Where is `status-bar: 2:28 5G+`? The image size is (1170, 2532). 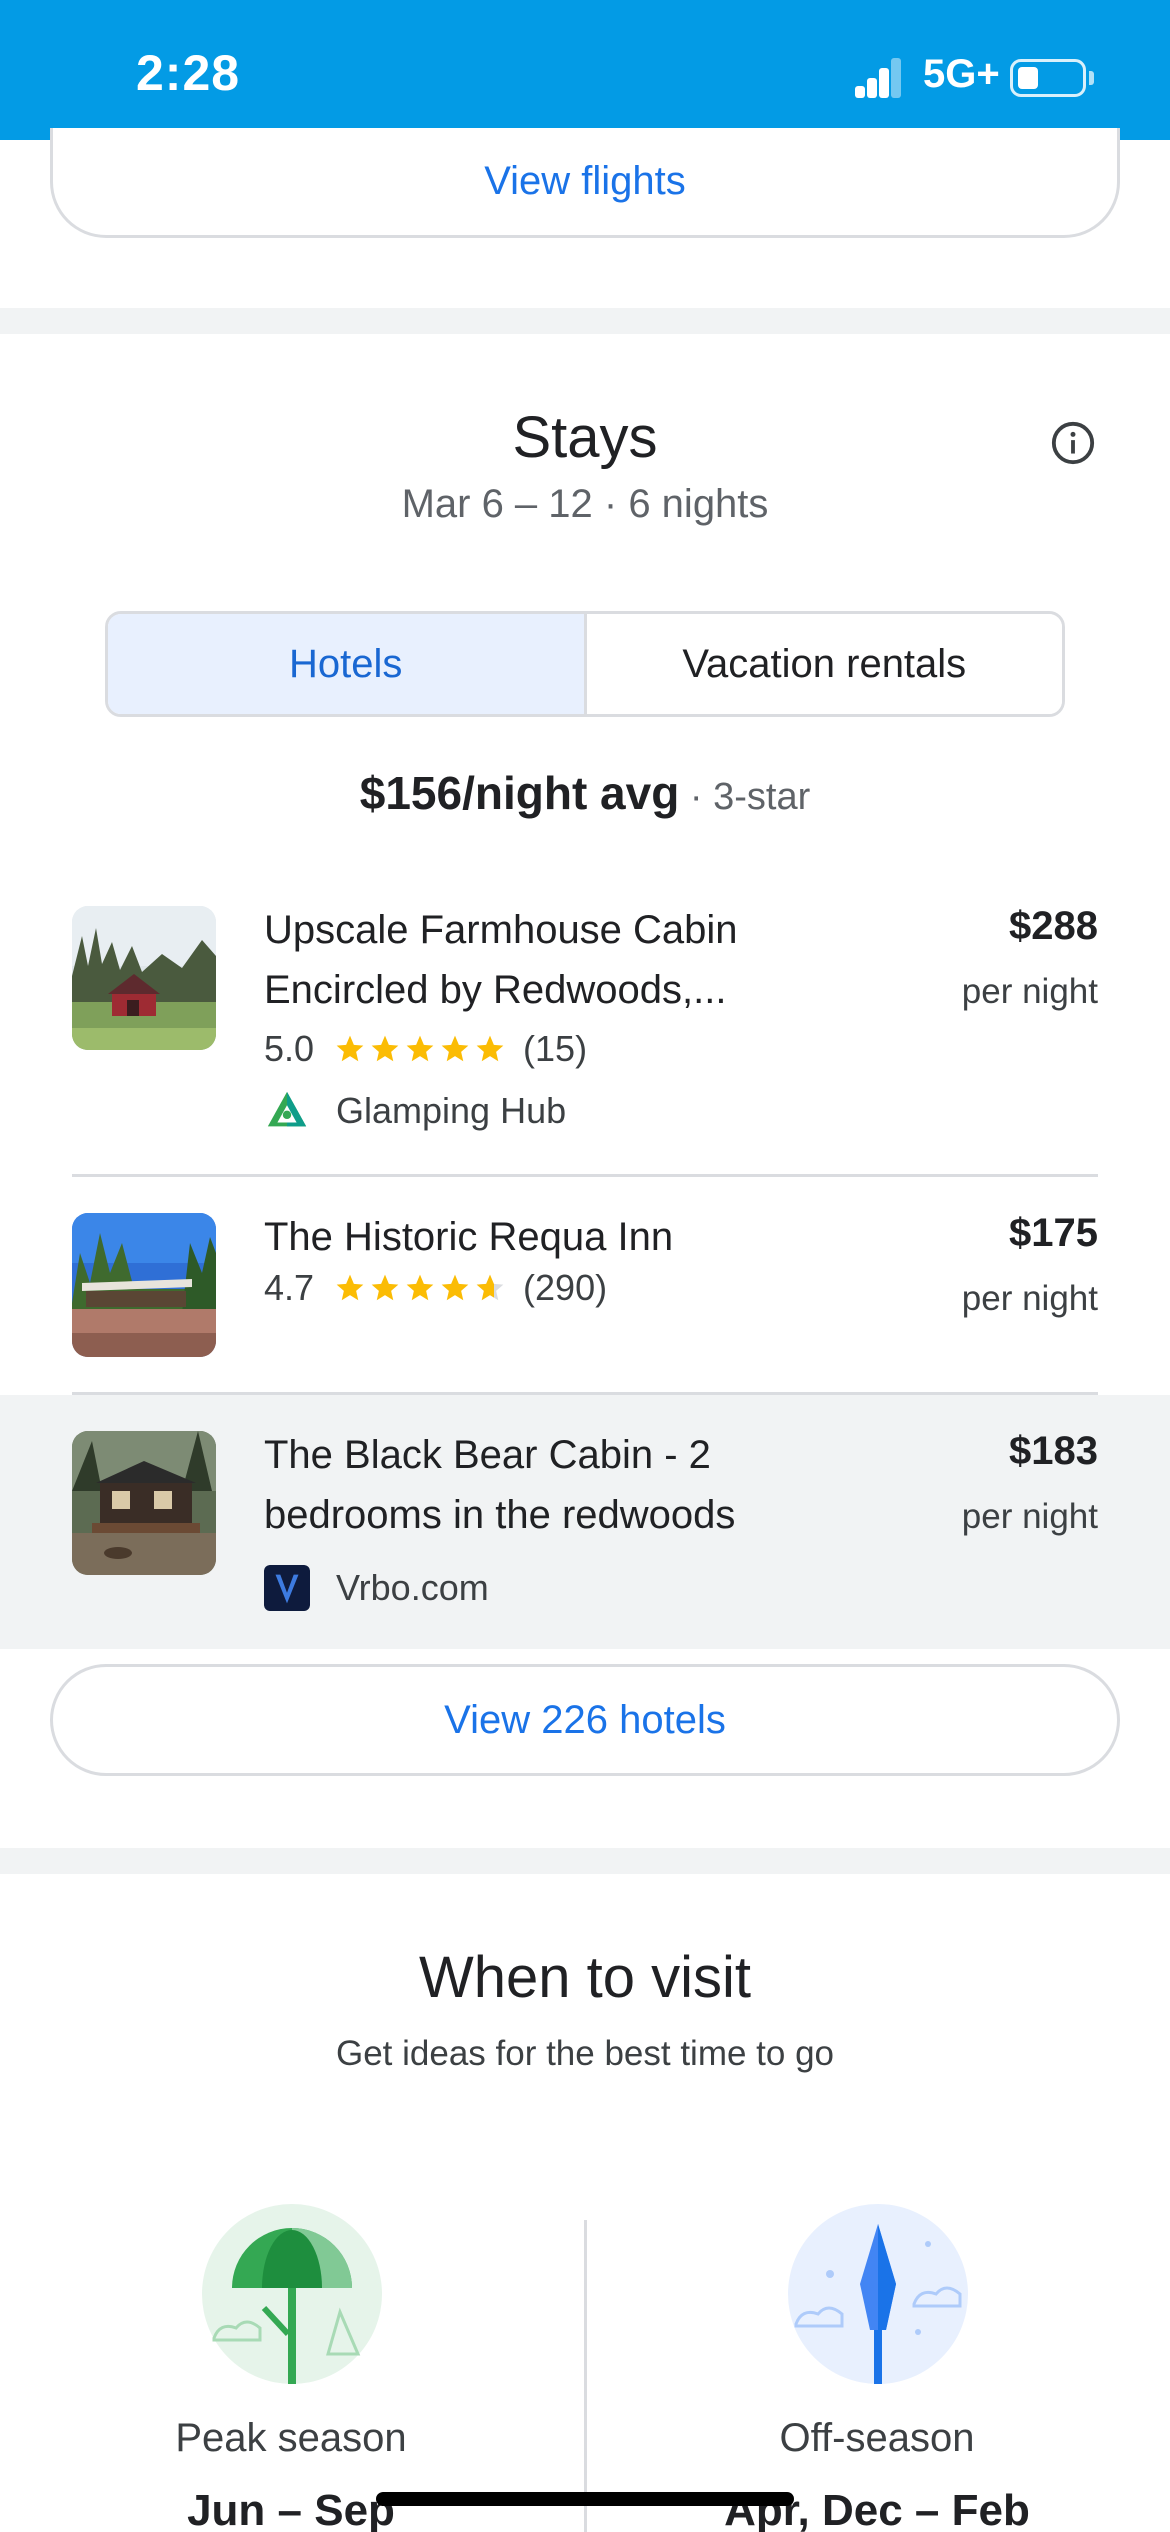 status-bar: 2:28 5G+ is located at coordinates (585, 70).